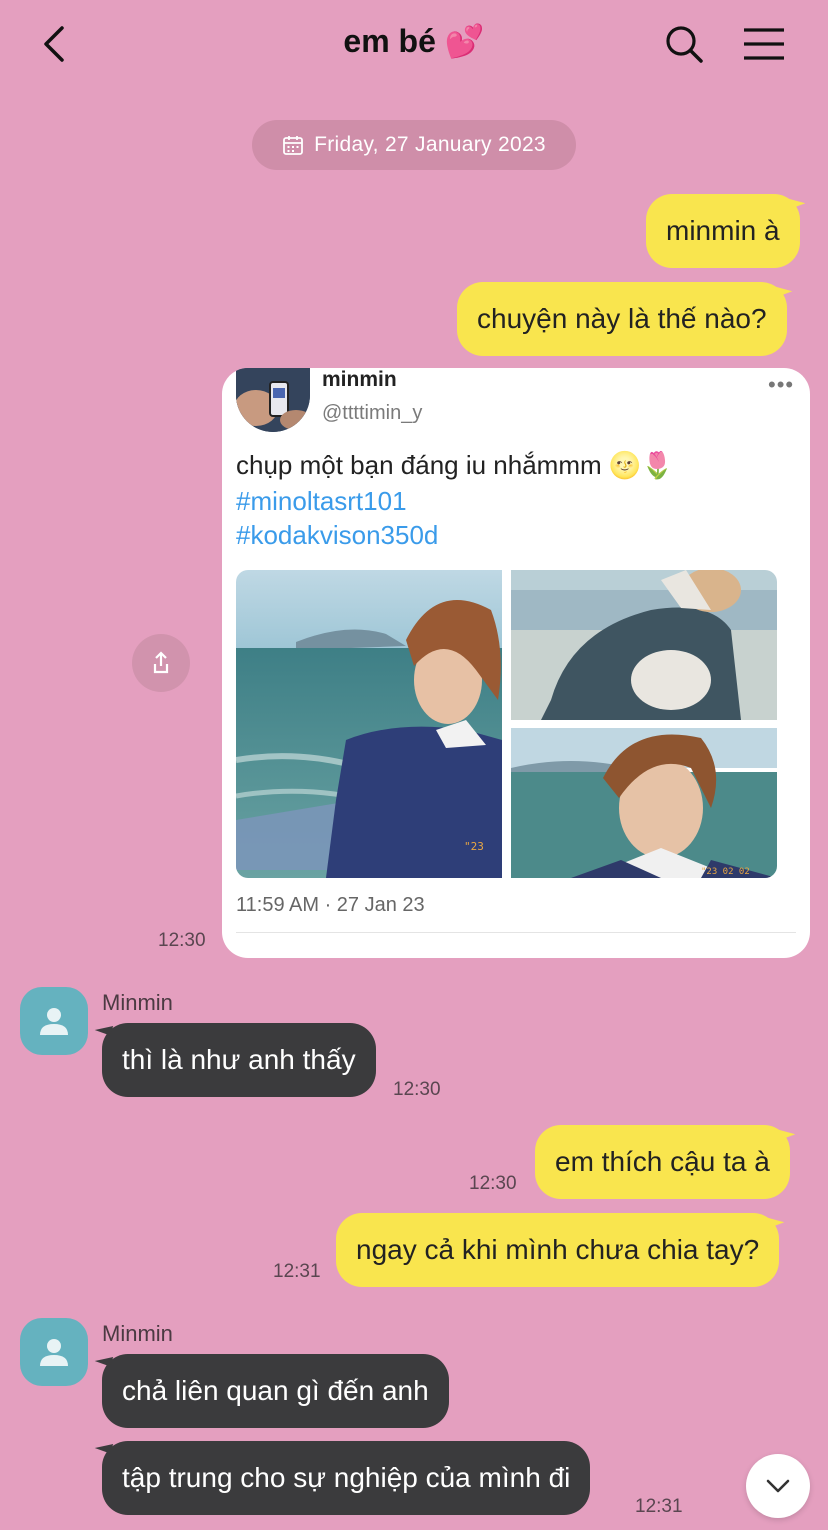 The height and width of the screenshot is (1530, 828). What do you see at coordinates (369, 724) in the screenshot?
I see `tweet-photo: "23` at bounding box center [369, 724].